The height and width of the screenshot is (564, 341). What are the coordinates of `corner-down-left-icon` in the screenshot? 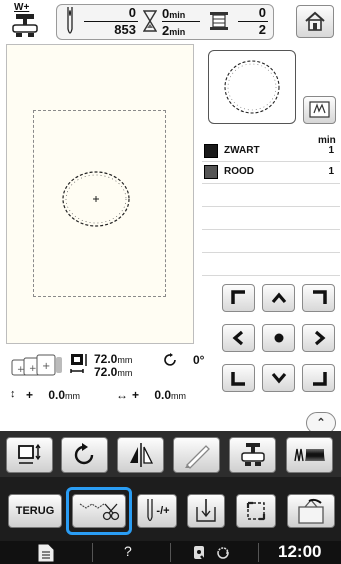 It's located at (237, 379).